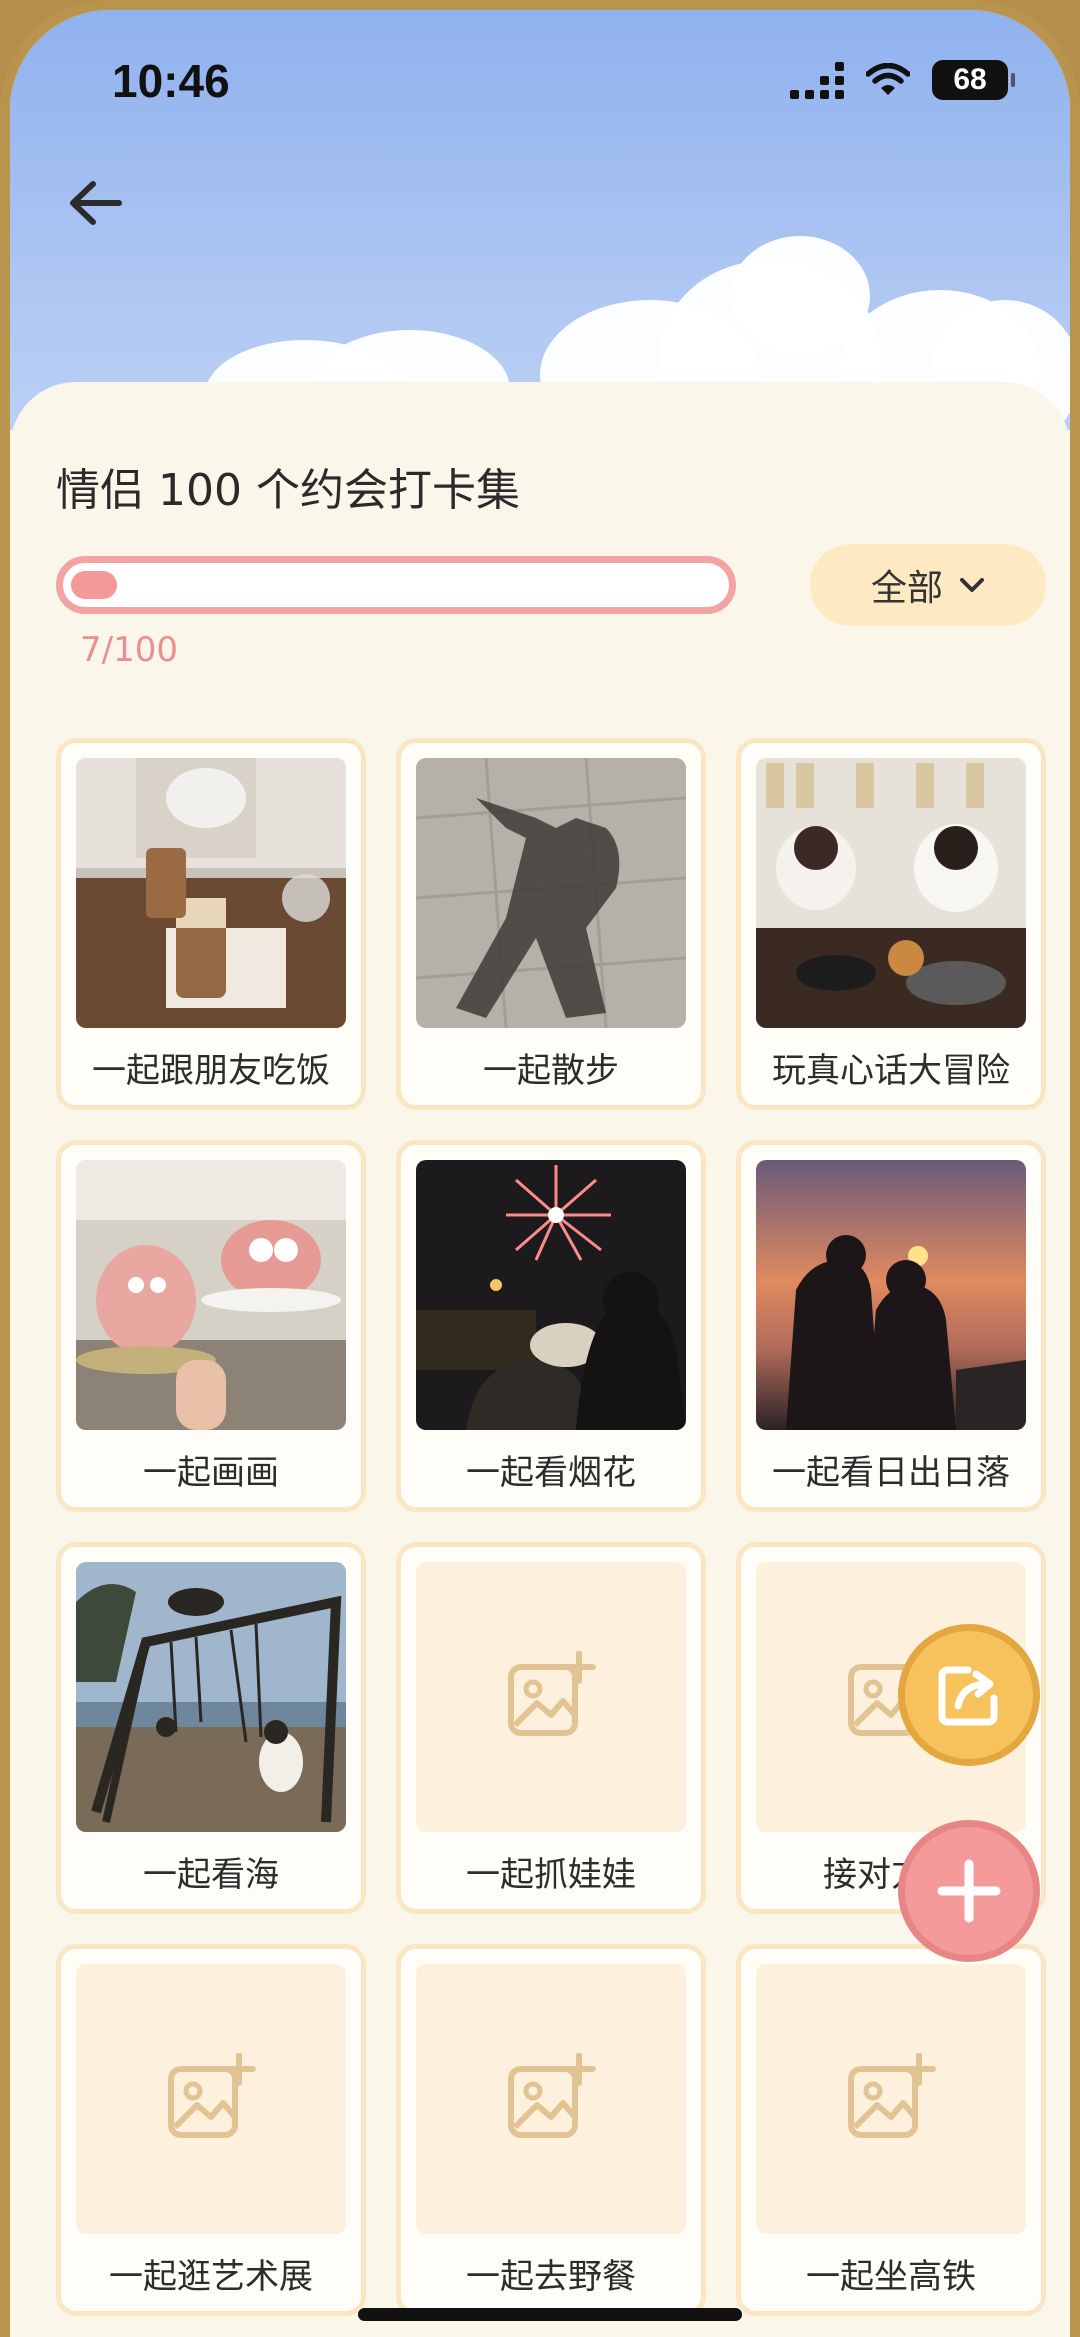  What do you see at coordinates (288, 490) in the screenshot?
I see `page-title: 情侣 100 个约会打卡集` at bounding box center [288, 490].